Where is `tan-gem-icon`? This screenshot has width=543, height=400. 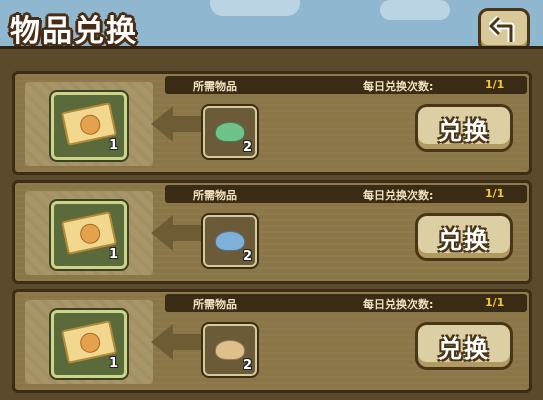
tan-gem-icon is located at coordinates (230, 350).